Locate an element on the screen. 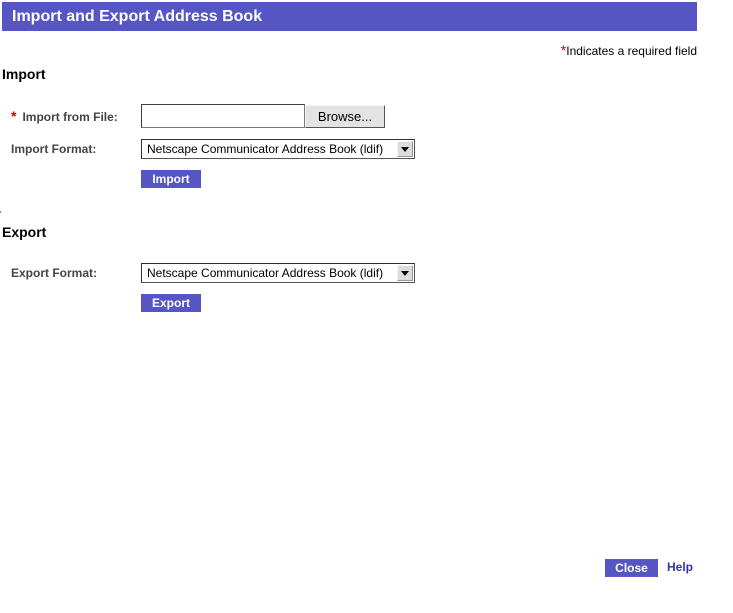 Image resolution: width=733 pixels, height=613 pixels. help-link: Help is located at coordinates (680, 567).